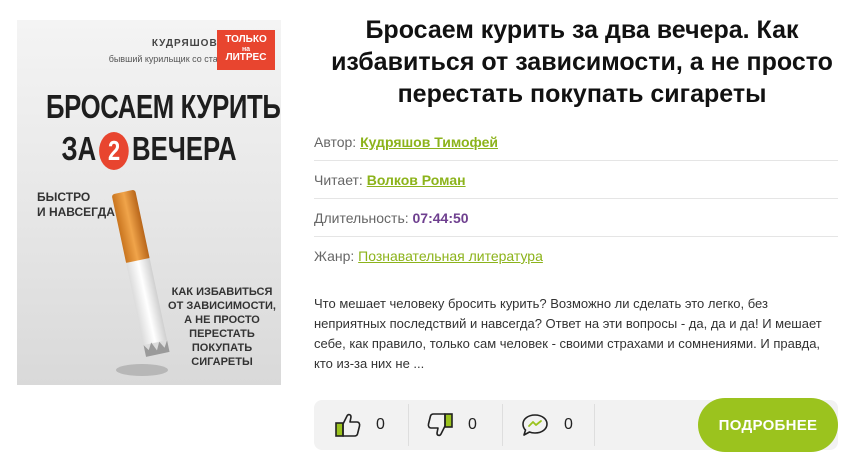  What do you see at coordinates (222, 334) in the screenshot?
I see `cover-bottom-line: ПЕРЕСТАТЬ` at bounding box center [222, 334].